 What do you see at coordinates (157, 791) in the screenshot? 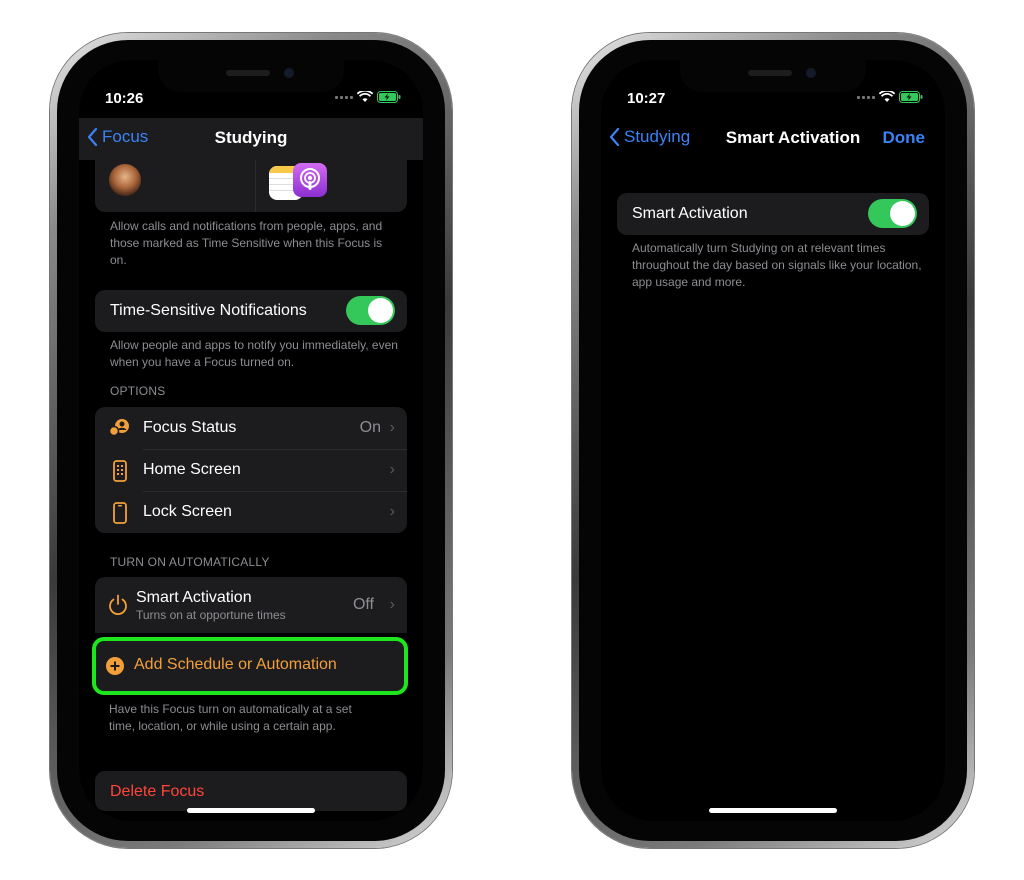
I see `delete-focus-label: Delete Focus` at bounding box center [157, 791].